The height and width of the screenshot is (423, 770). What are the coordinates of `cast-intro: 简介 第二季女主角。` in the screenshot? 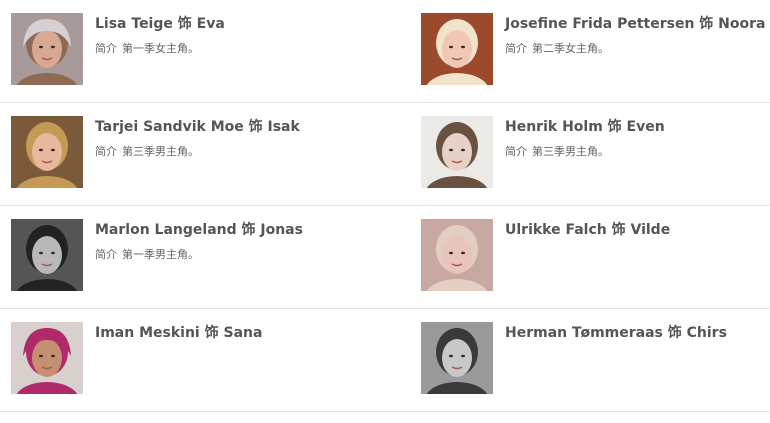 It's located at (557, 49).